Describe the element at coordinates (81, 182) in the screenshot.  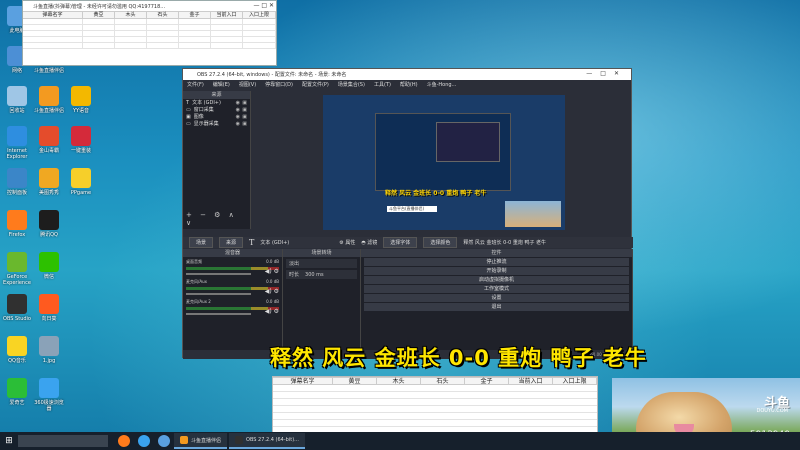
I see `desktop-icon: PPgame` at that location.